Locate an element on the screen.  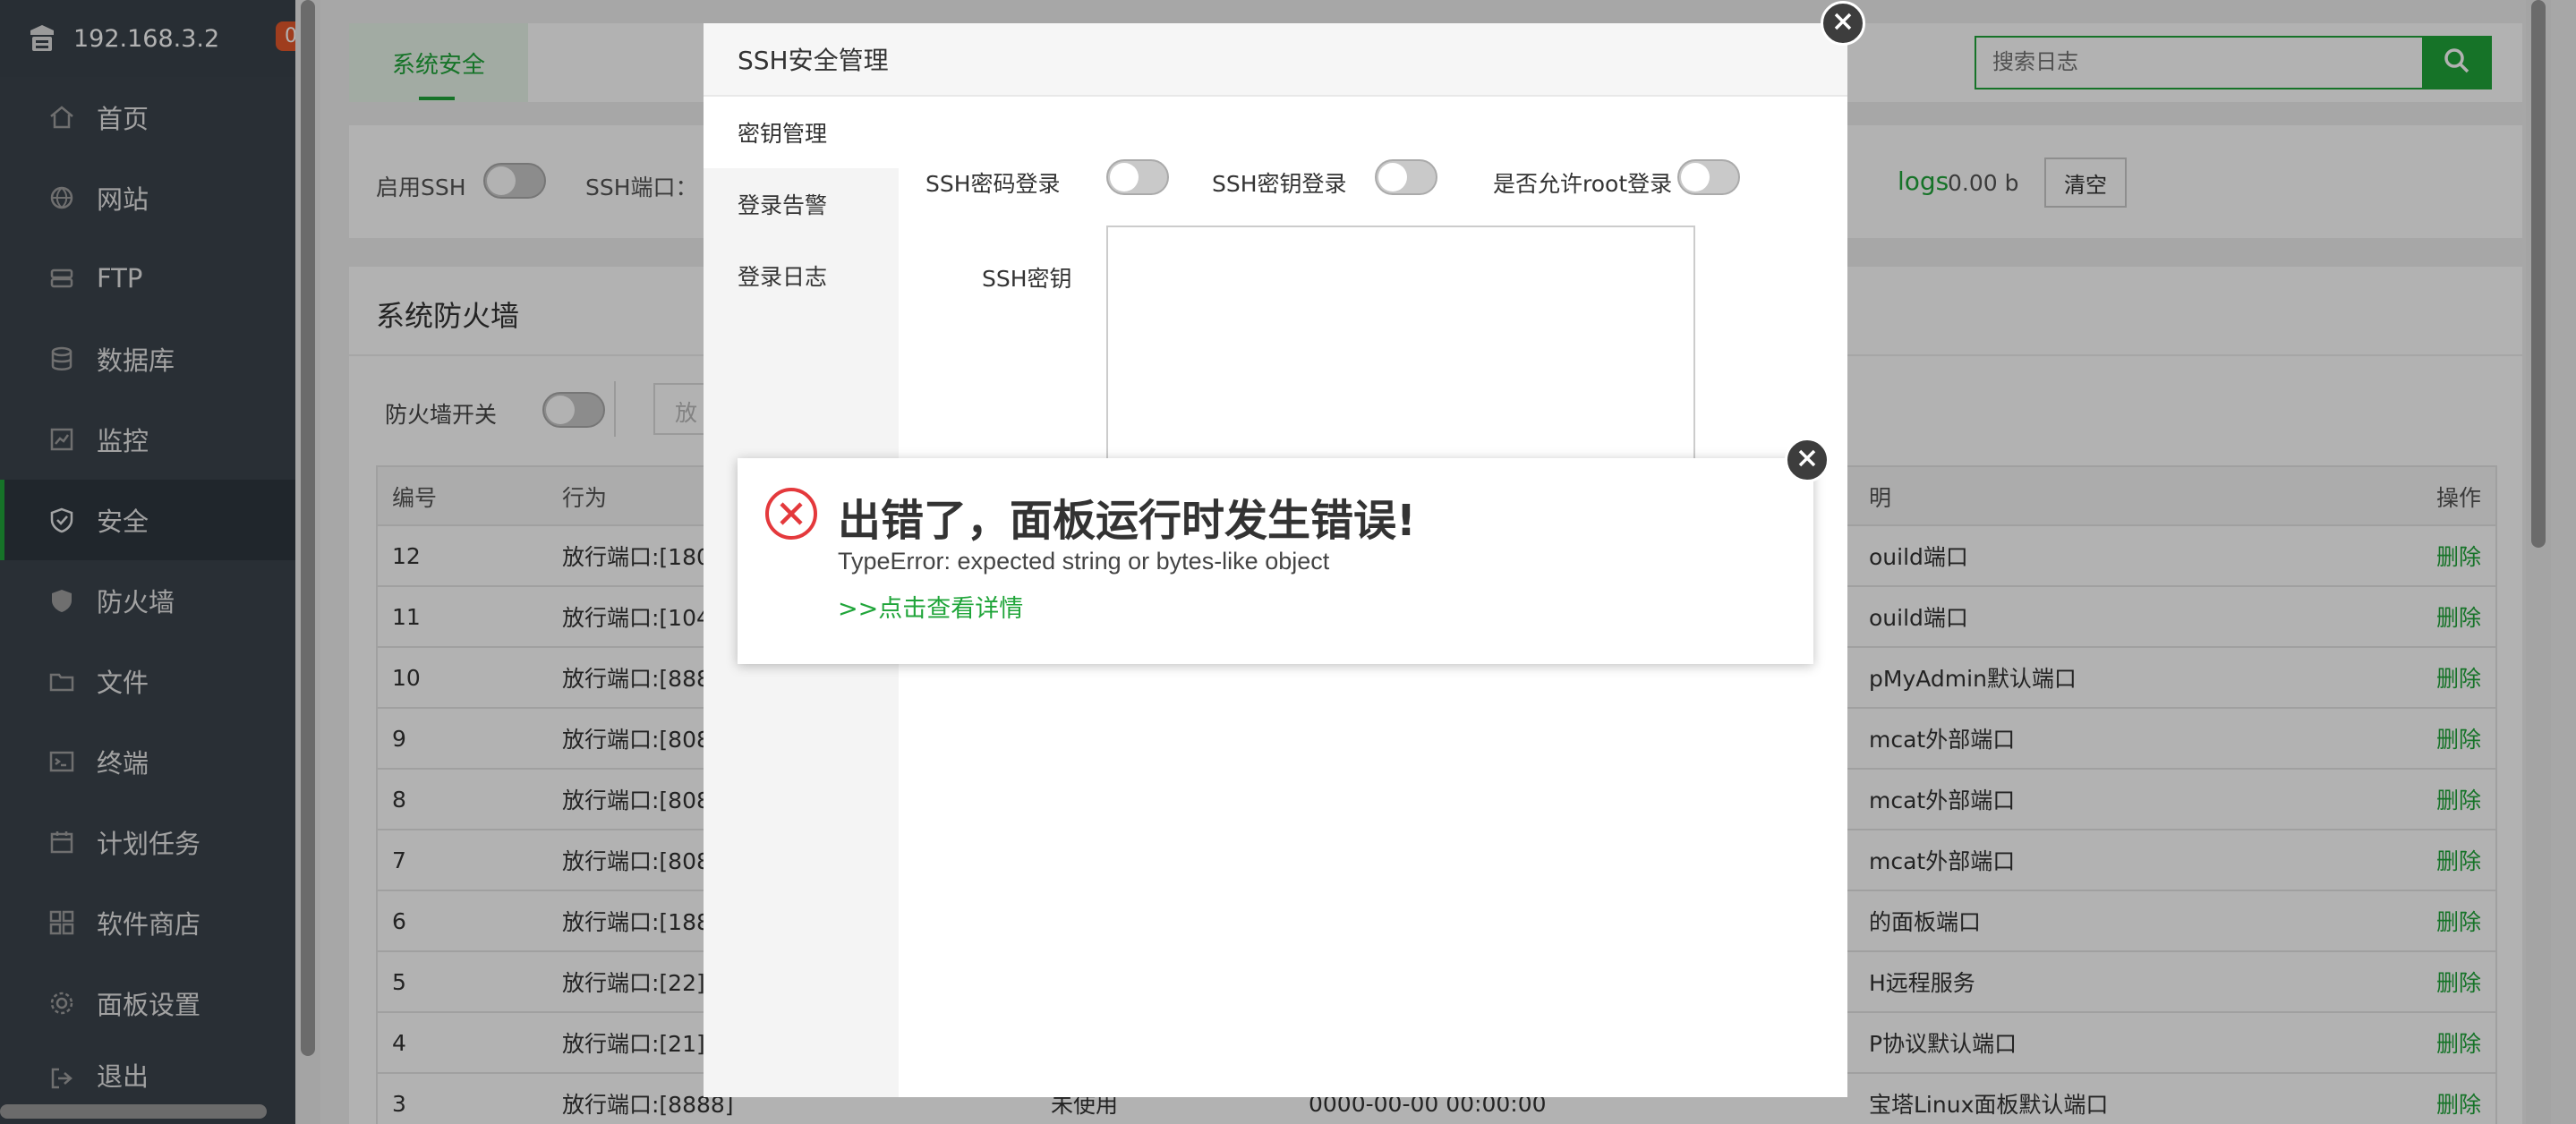
ssh-key-login-label: SSH密钥登录 is located at coordinates (1279, 184).